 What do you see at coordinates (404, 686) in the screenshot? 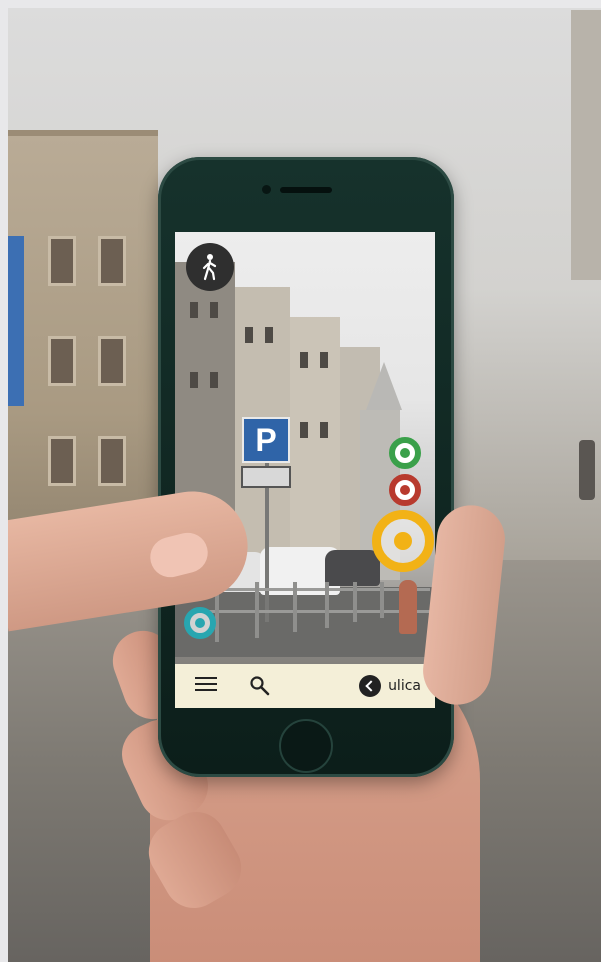
I see `back-button-label: ulica` at bounding box center [404, 686].